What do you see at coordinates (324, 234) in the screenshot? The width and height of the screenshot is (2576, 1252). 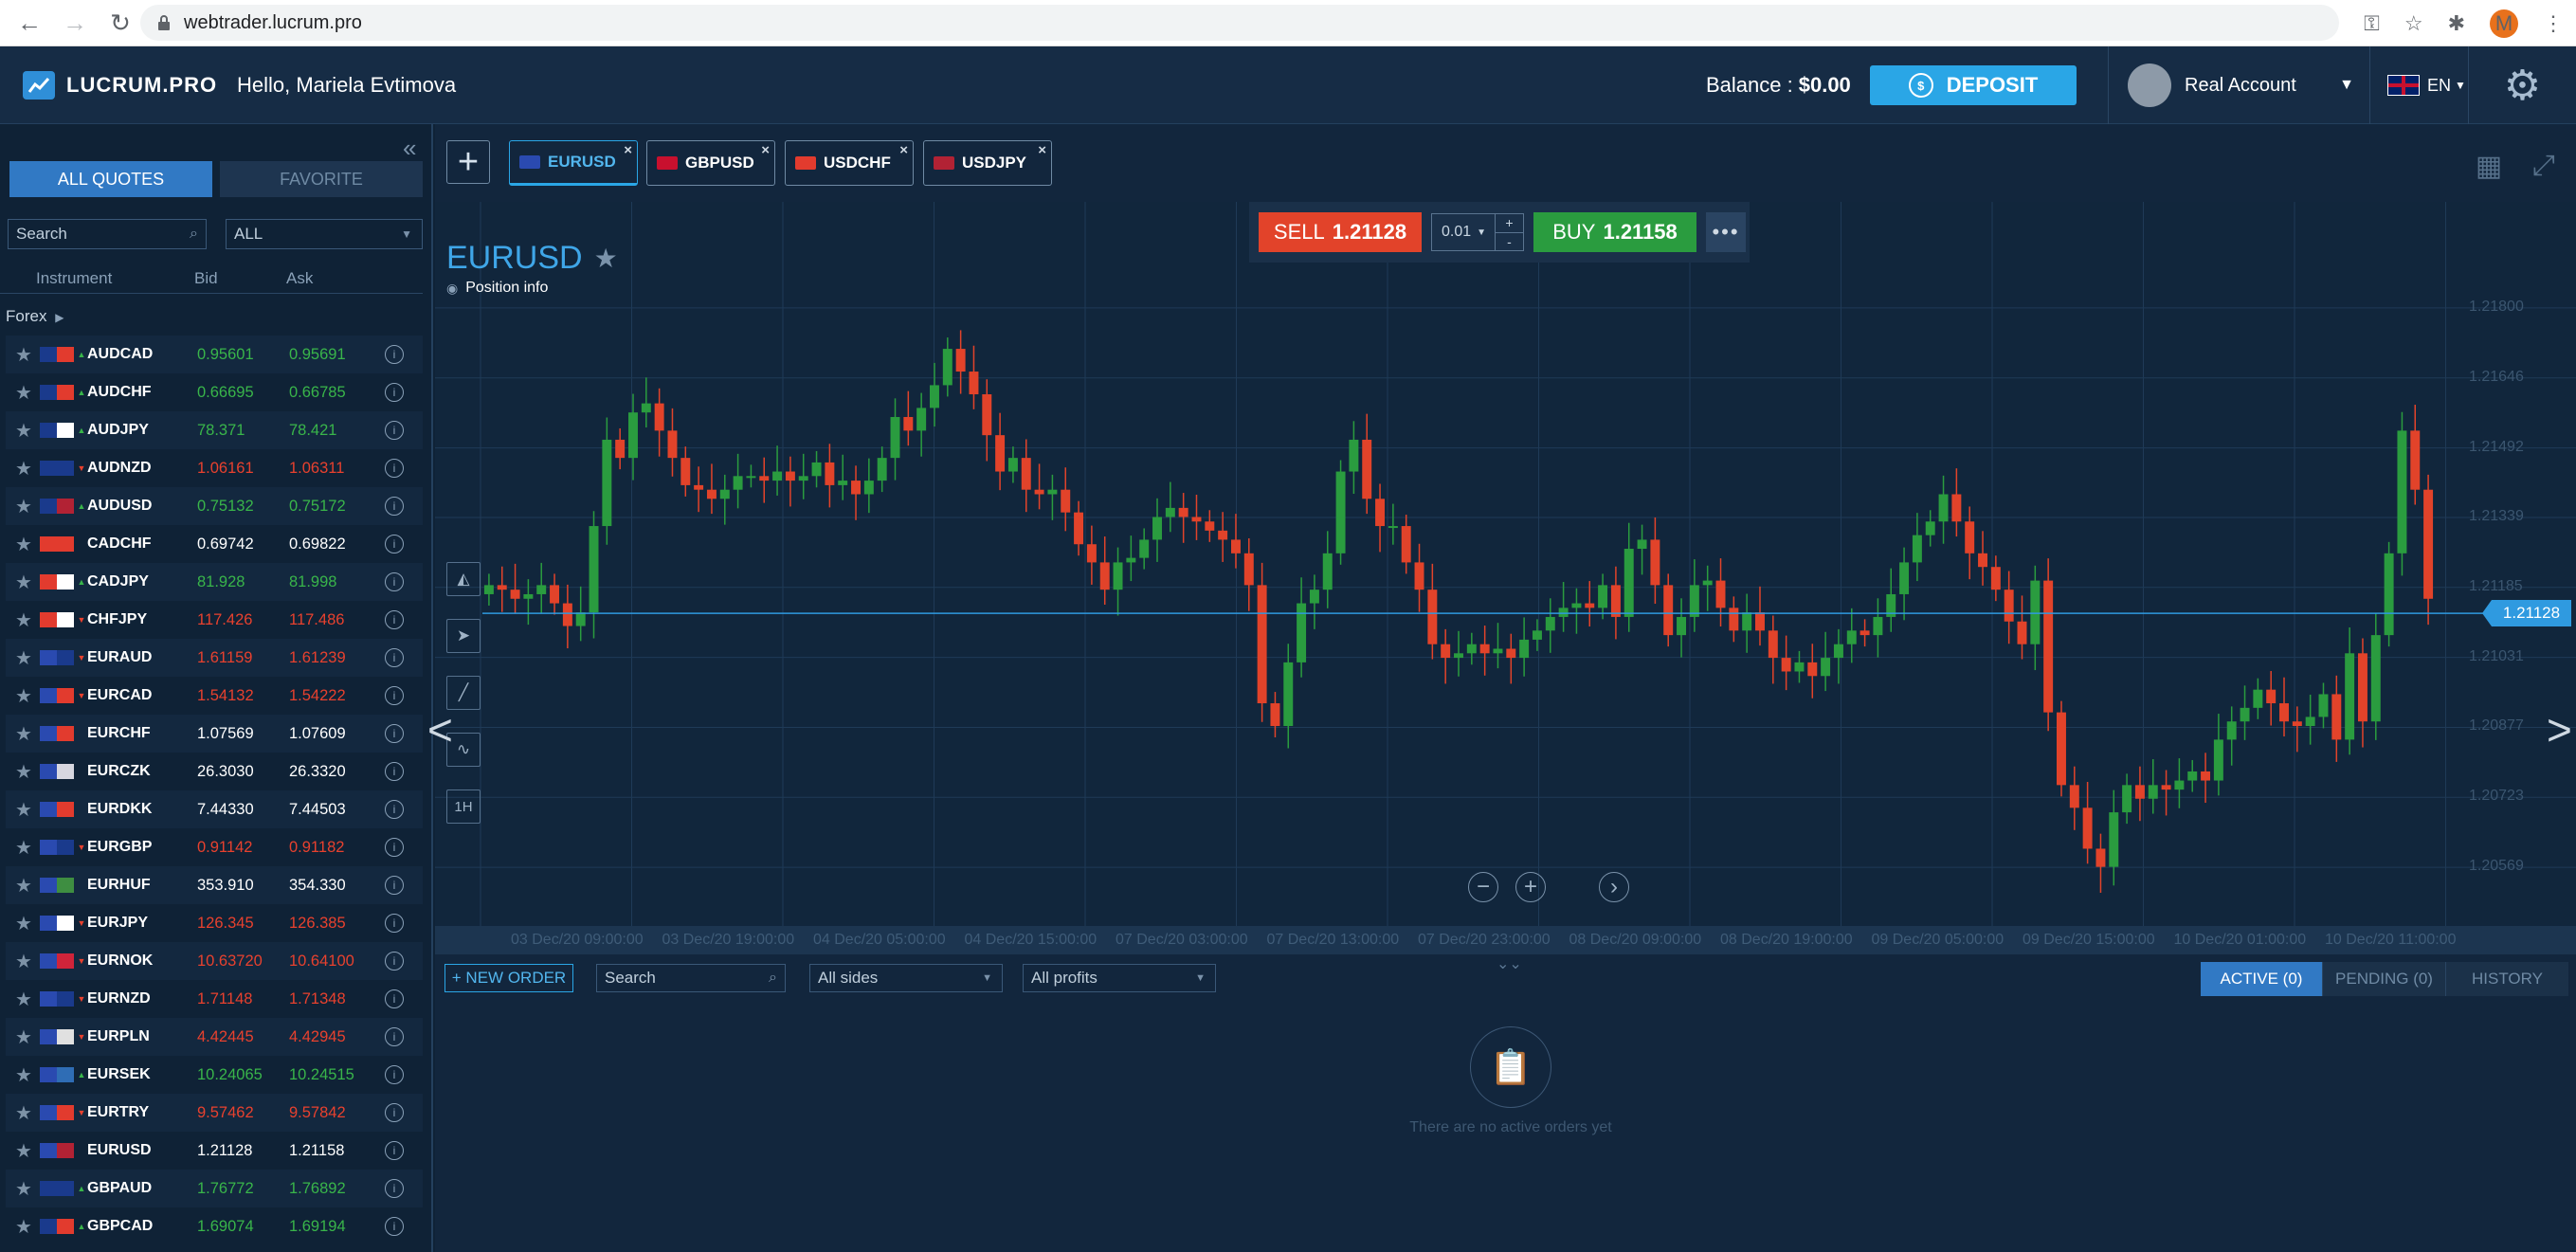 I see `instrument-filter-select: ALL ▼` at bounding box center [324, 234].